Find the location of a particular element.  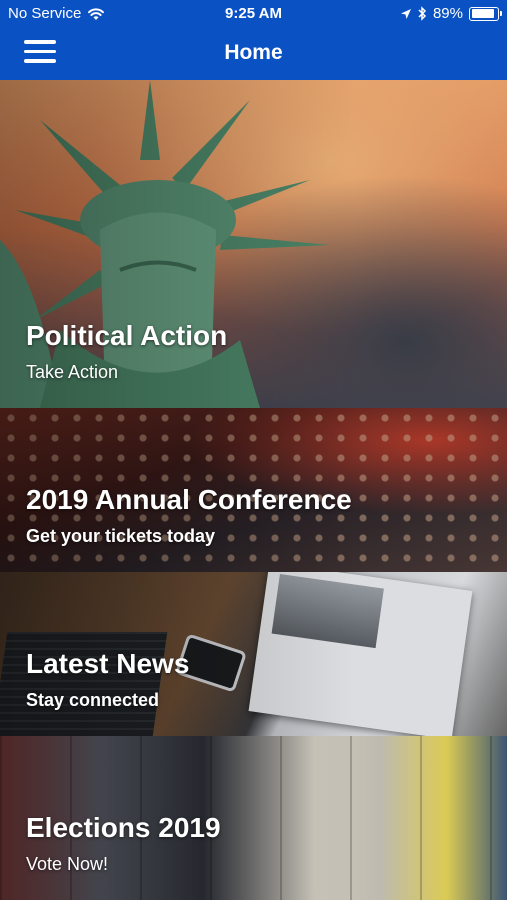

status-right: 89% is located at coordinates (451, 13).